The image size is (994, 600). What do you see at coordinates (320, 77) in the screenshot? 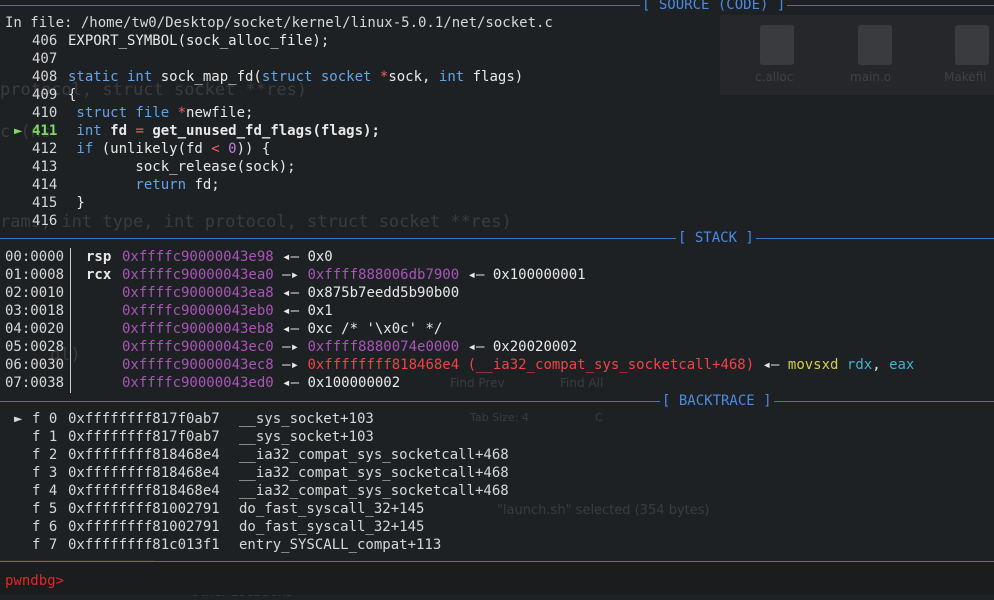
I see `source-token: struct socket` at bounding box center [320, 77].